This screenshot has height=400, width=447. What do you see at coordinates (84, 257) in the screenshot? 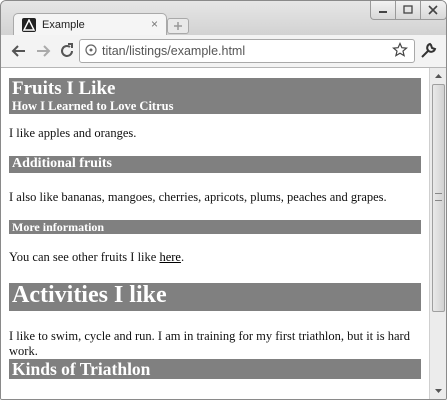
I see `more-info-text: You can see other fruits I like` at bounding box center [84, 257].